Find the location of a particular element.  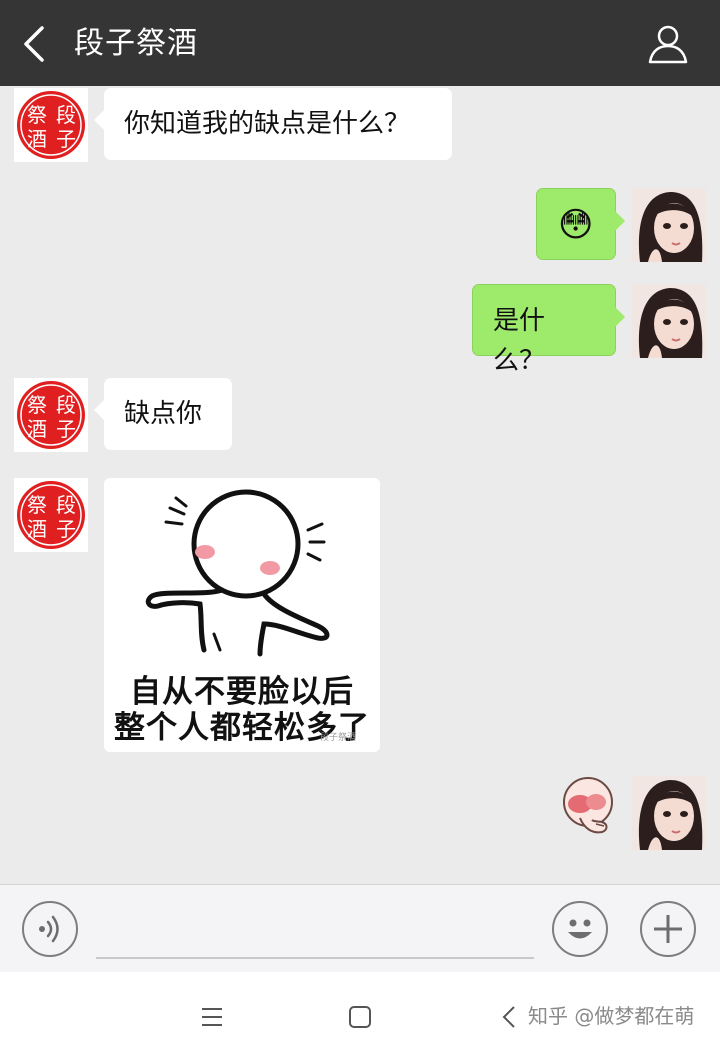

voice-button is located at coordinates (50, 929).